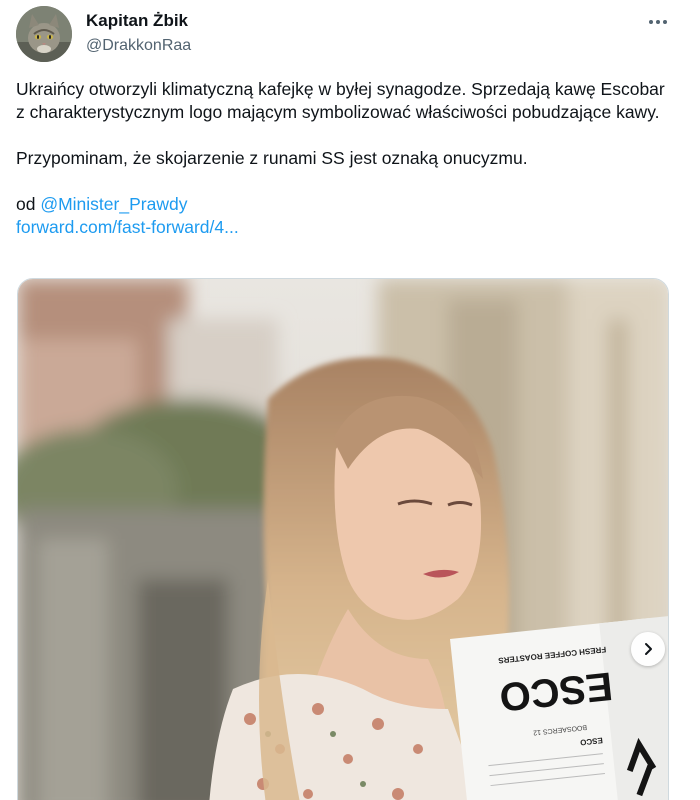 This screenshot has height=800, width=700. I want to click on chevron-right-icon, so click(648, 649).